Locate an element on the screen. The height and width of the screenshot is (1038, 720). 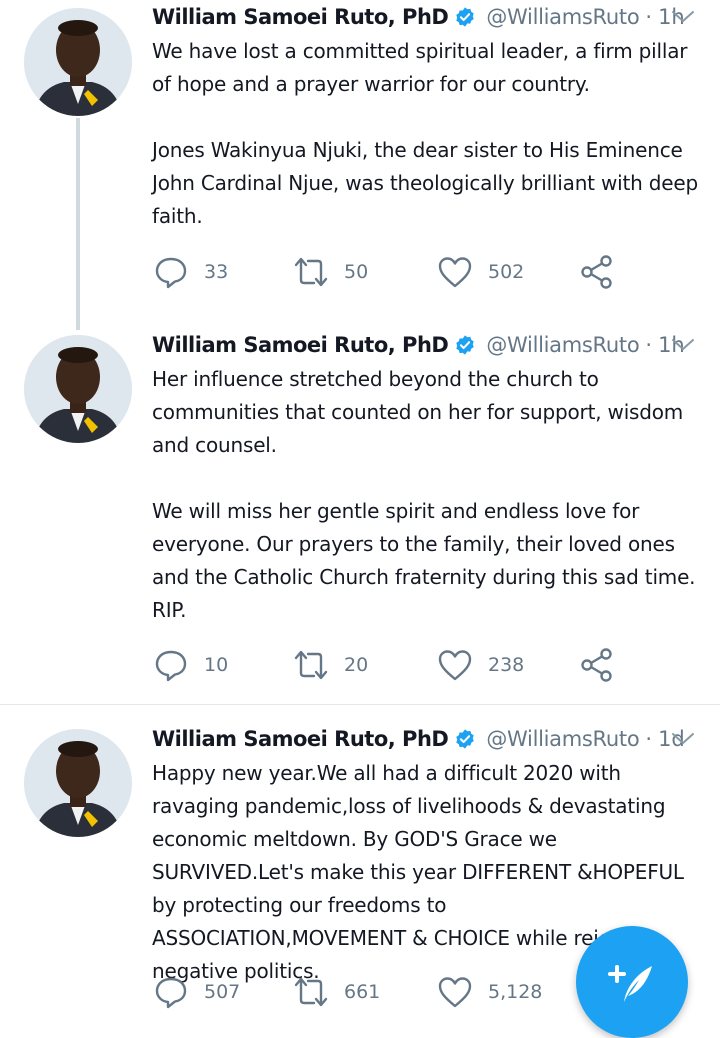
reply-button: 10 is located at coordinates (190, 665).